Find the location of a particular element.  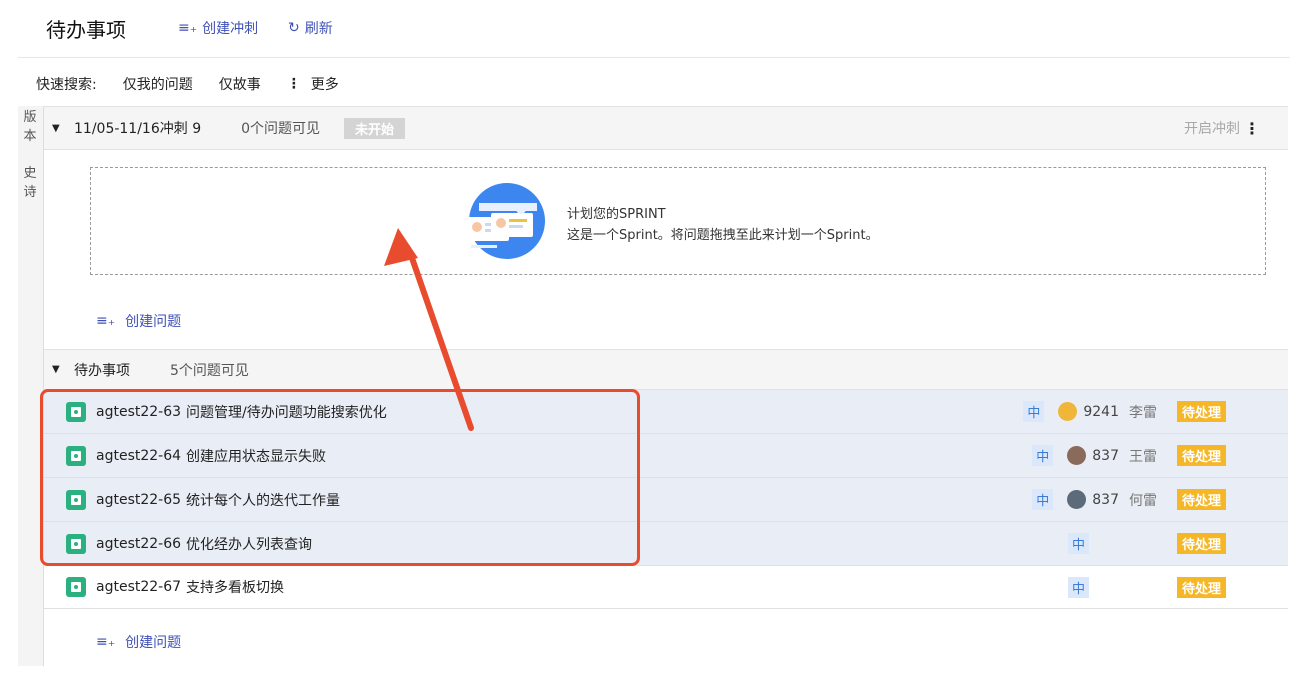

top-bar: 待办事项 ≡₊ 创建冲刺 ↻ 刷新 is located at coordinates (654, 29).